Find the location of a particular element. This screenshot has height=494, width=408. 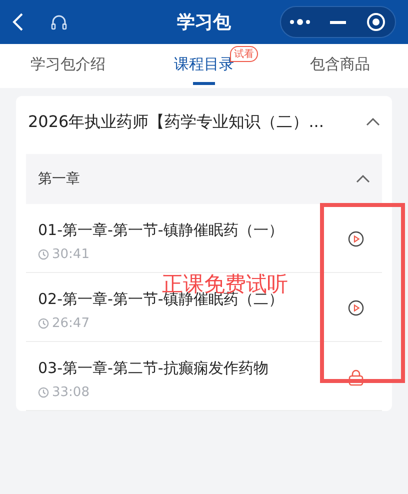

tab-badge: 试看 is located at coordinates (244, 54).